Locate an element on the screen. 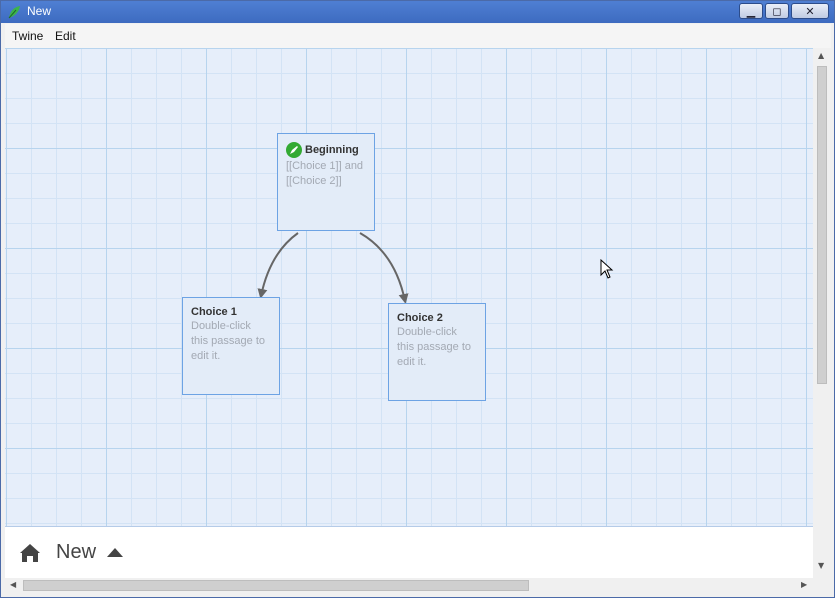  caret-up-icon is located at coordinates (115, 552).